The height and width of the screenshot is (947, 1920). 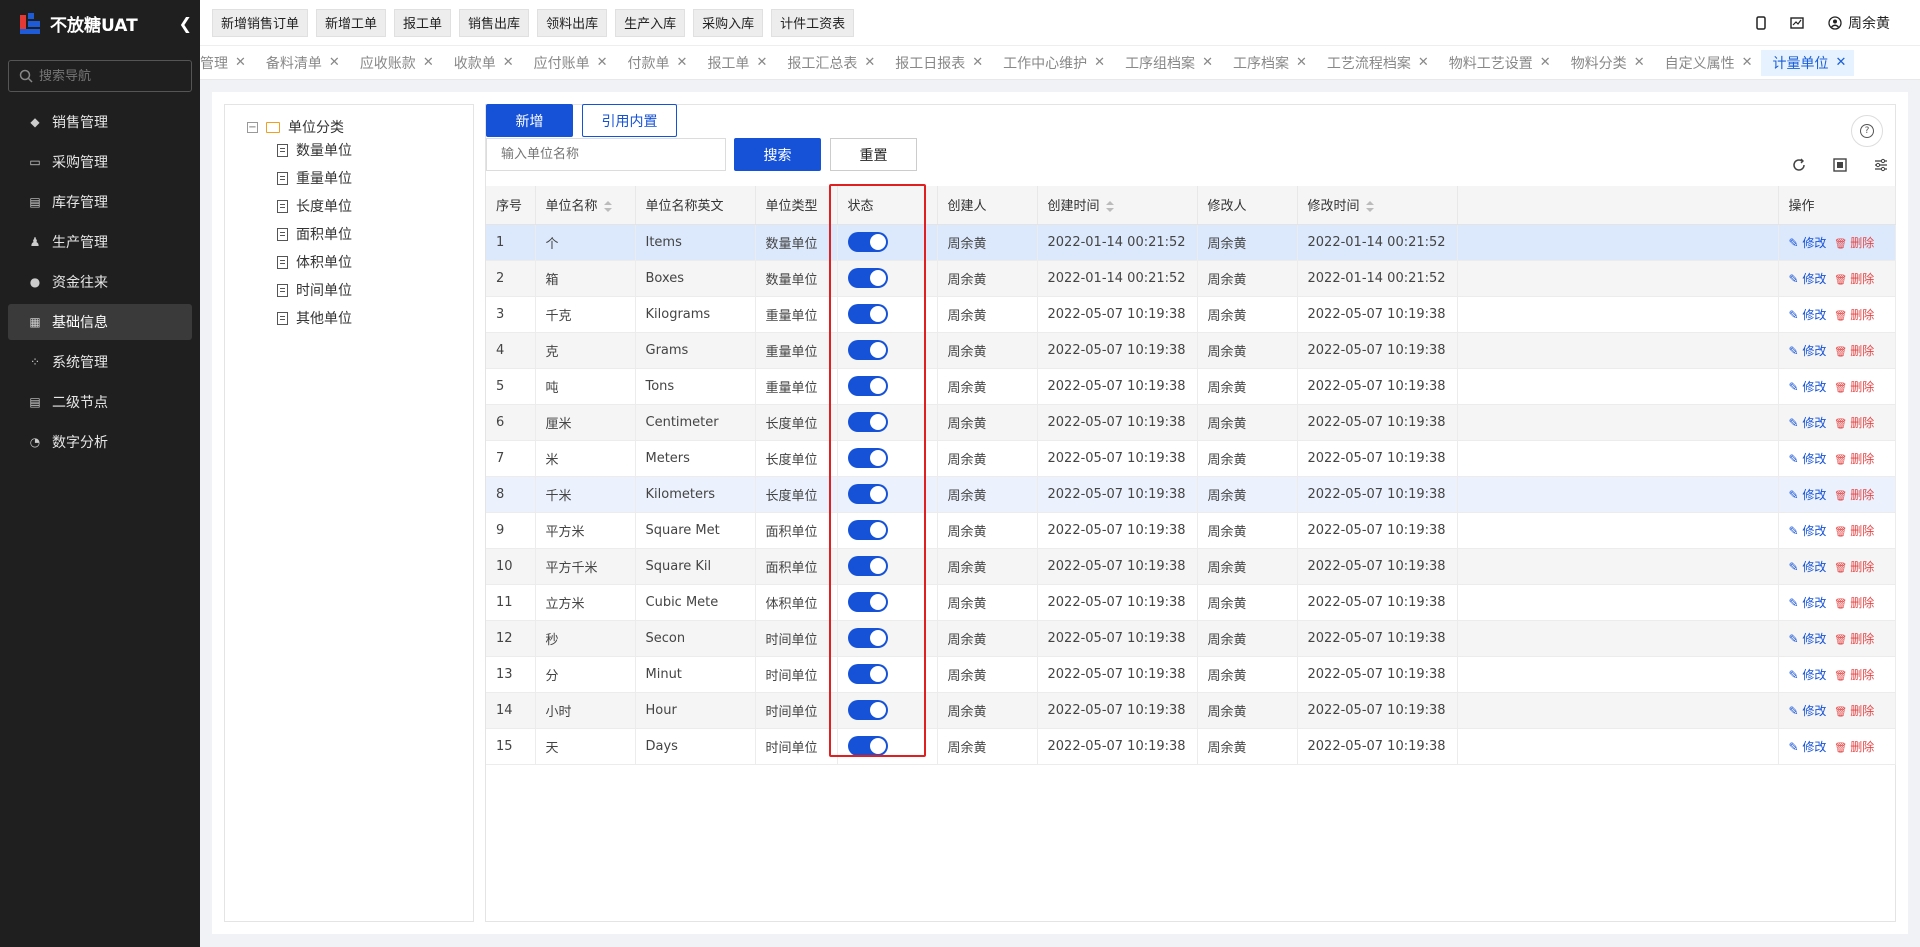 What do you see at coordinates (314, 290) in the screenshot?
I see `tree-node: 时间单位` at bounding box center [314, 290].